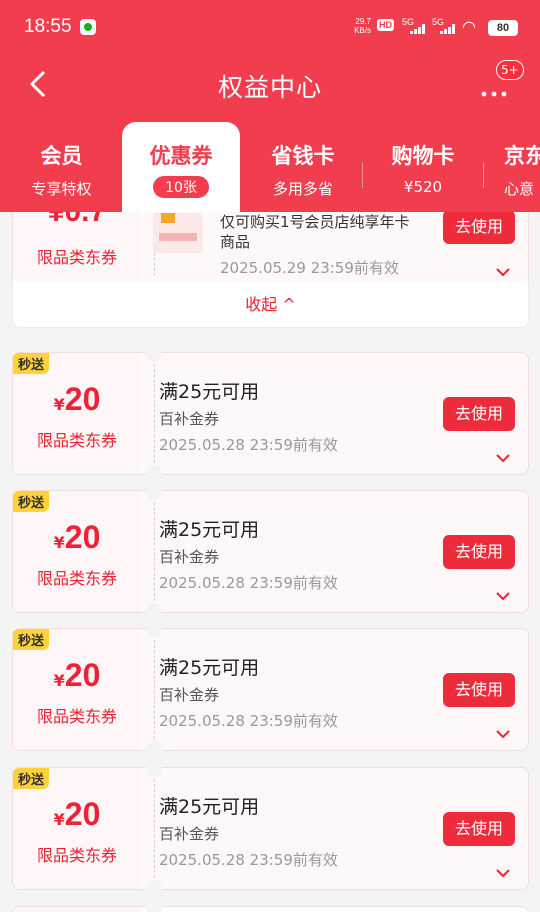 This screenshot has width=540, height=912. Describe the element at coordinates (178, 233) in the screenshot. I see `product-thumbnail` at that location.